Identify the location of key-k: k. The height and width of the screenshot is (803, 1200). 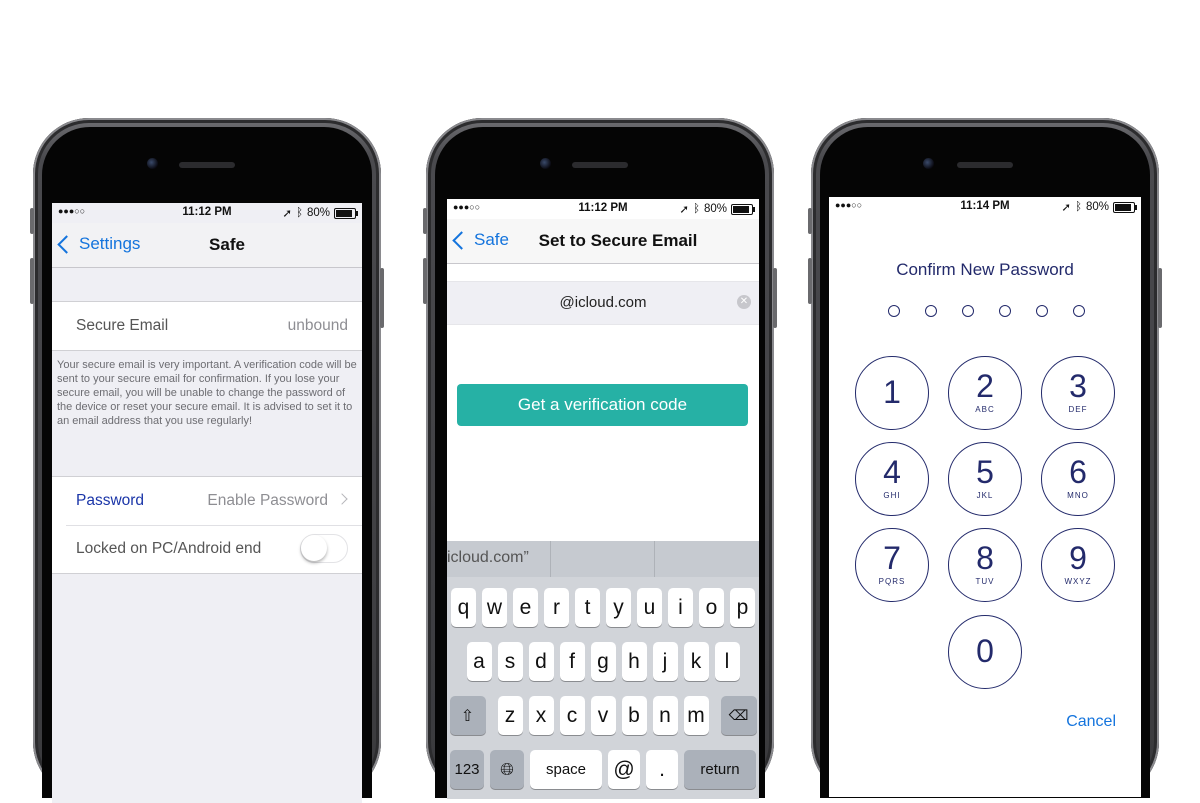
(696, 661).